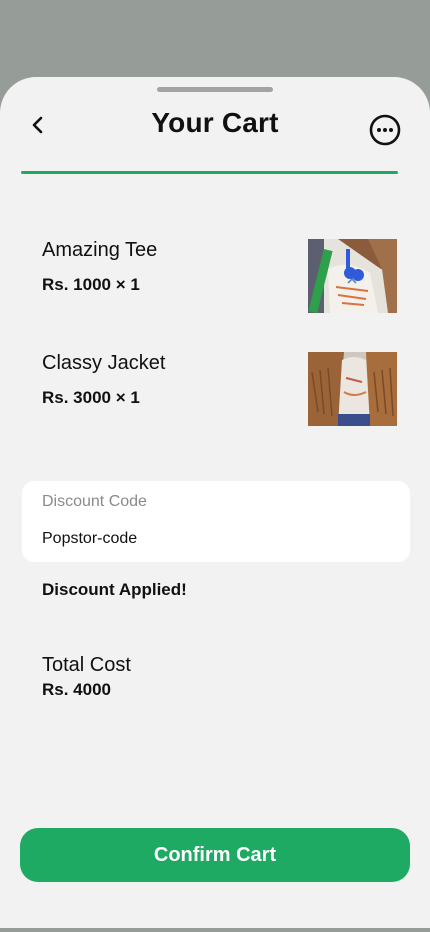 This screenshot has width=430, height=932. I want to click on item-name: Classy Jacket, so click(104, 363).